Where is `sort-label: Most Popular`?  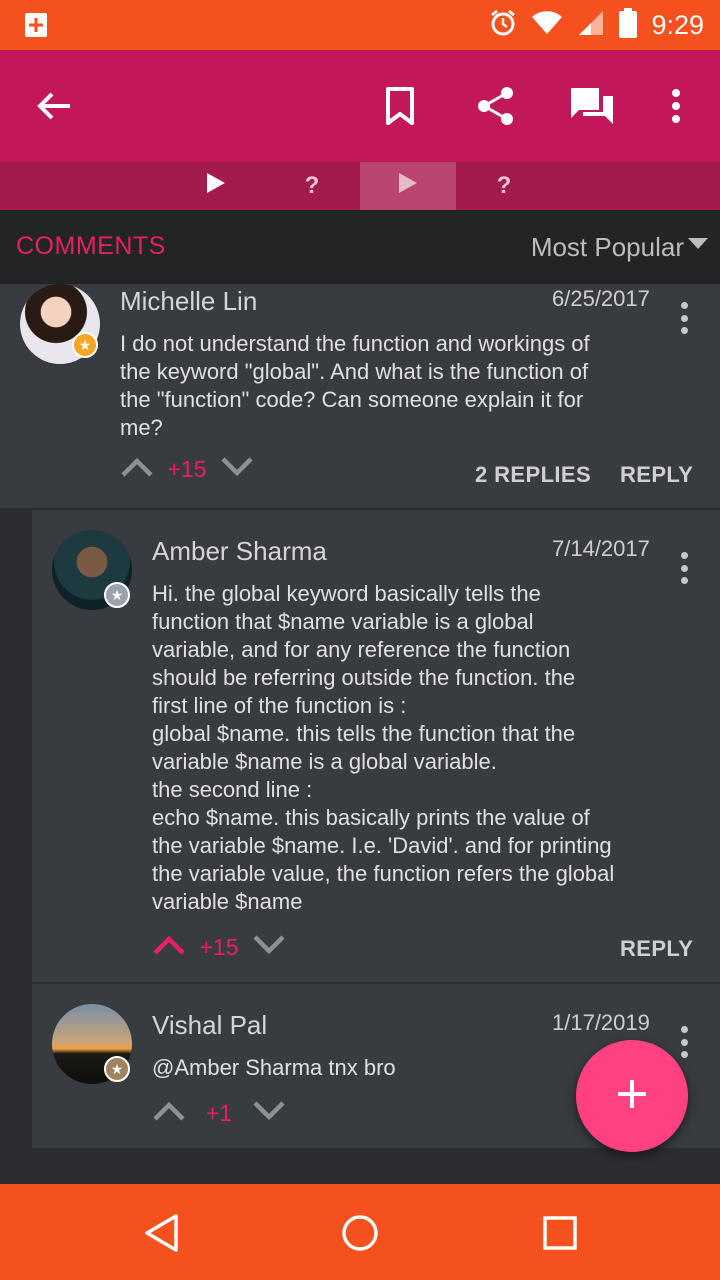 sort-label: Most Popular is located at coordinates (607, 247).